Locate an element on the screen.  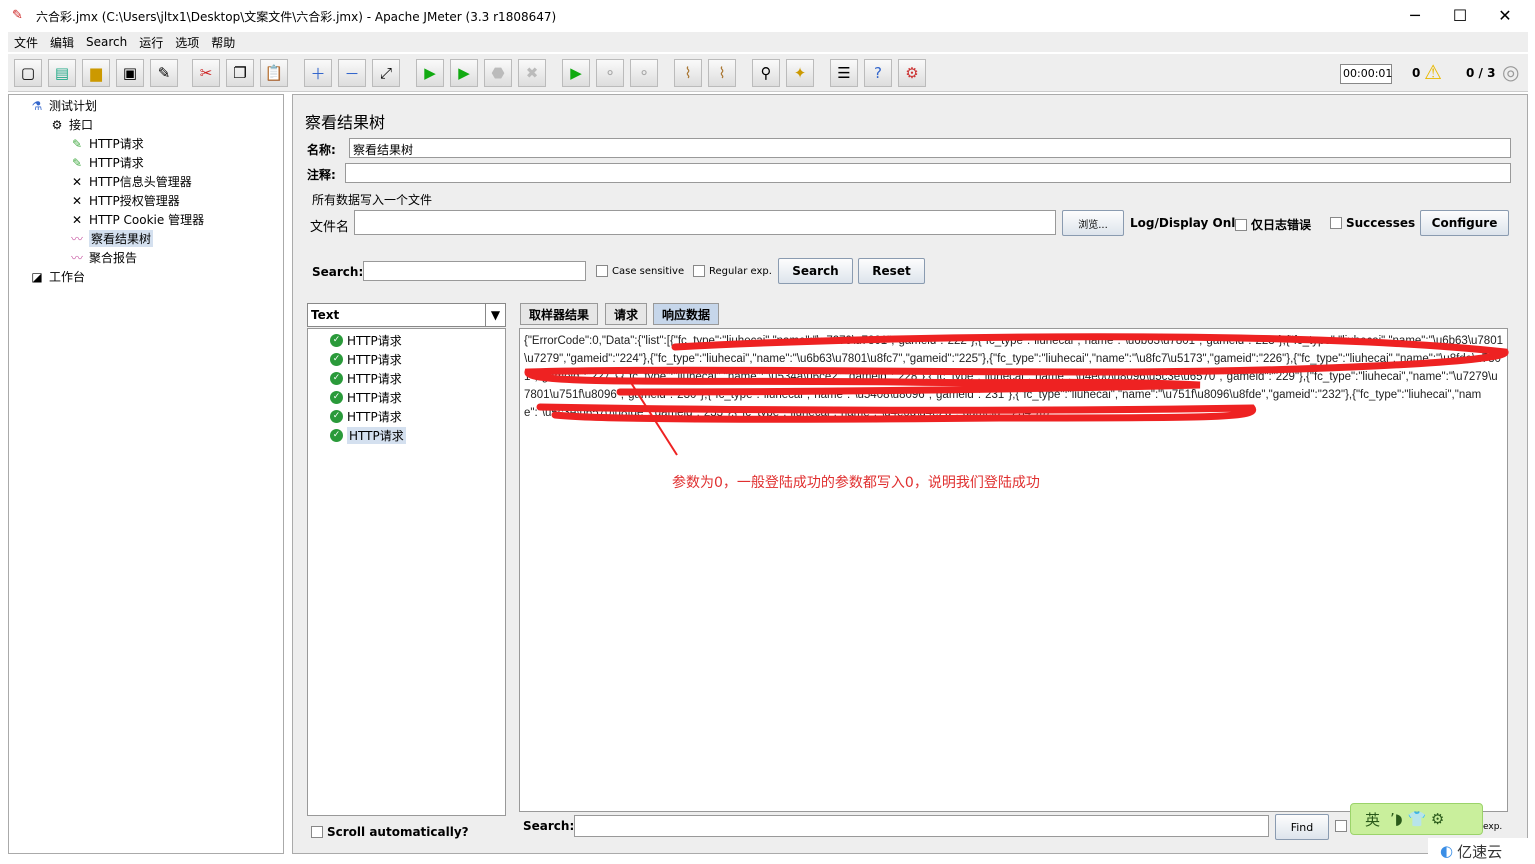
regex-find-checkbox is located at coordinates (1341, 826).